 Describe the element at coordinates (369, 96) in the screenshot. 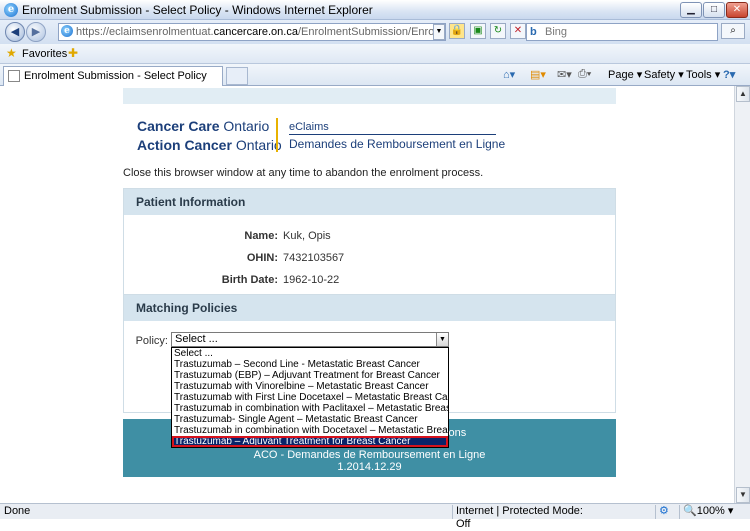

I see `header-band` at that location.